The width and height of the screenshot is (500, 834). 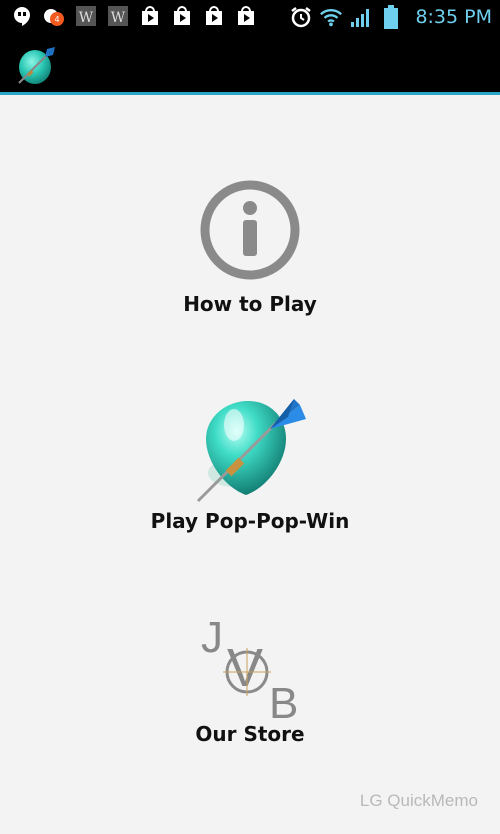 I want to click on notification-badge-icon: 4, so click(x=54, y=16).